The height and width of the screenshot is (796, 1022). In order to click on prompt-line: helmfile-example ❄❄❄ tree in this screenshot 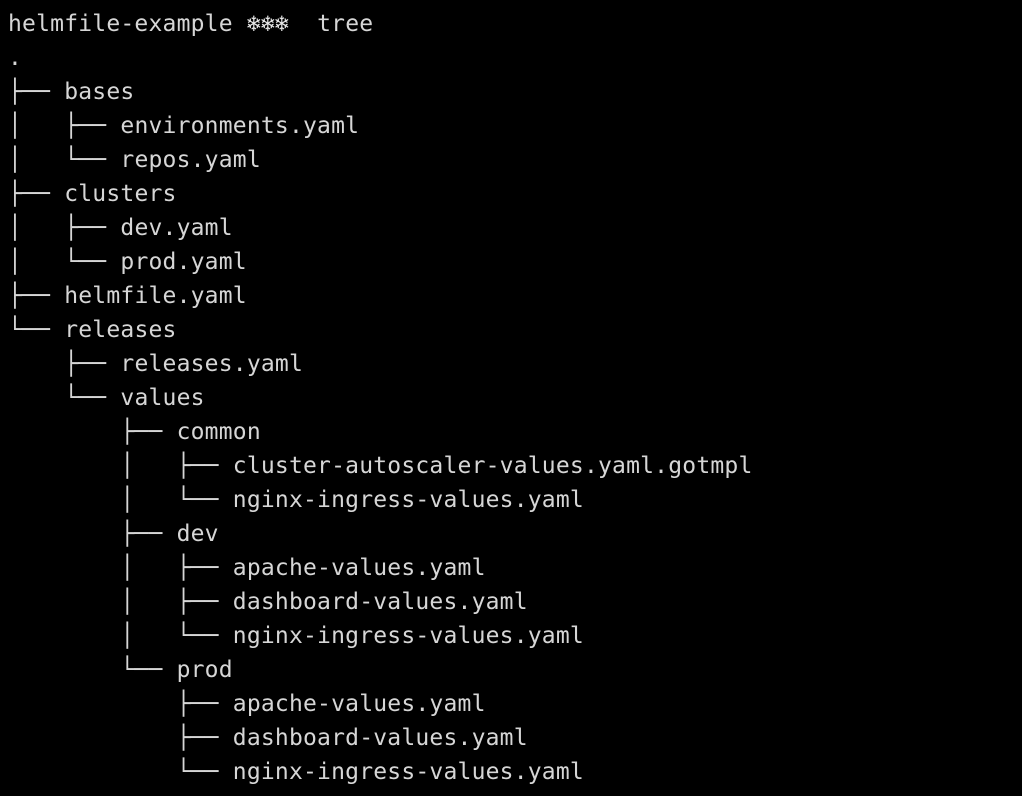, I will do `click(190, 24)`.